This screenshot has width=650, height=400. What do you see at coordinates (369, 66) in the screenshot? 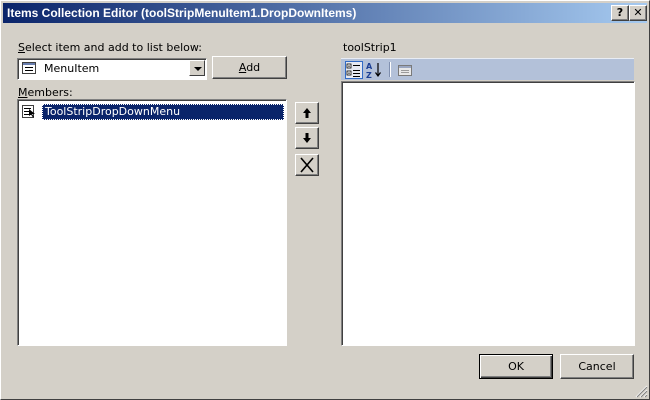
I see `svg-text: A` at bounding box center [369, 66].